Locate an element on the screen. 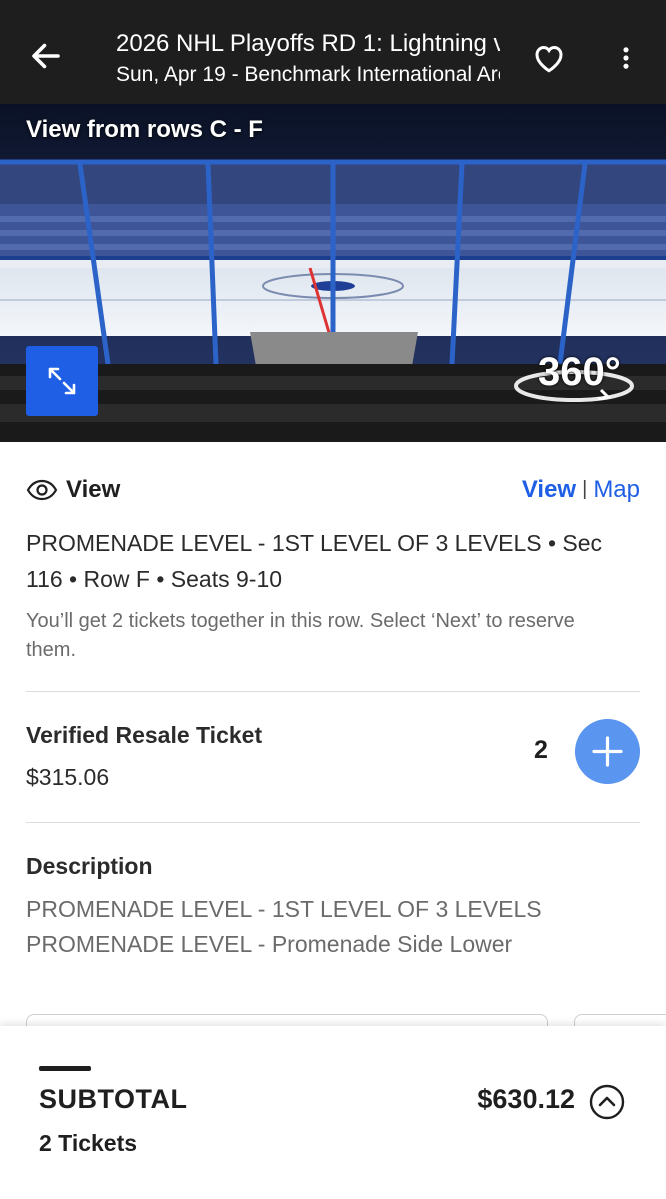 The image size is (666, 1199). ticket-price: $315.06 is located at coordinates (68, 777).